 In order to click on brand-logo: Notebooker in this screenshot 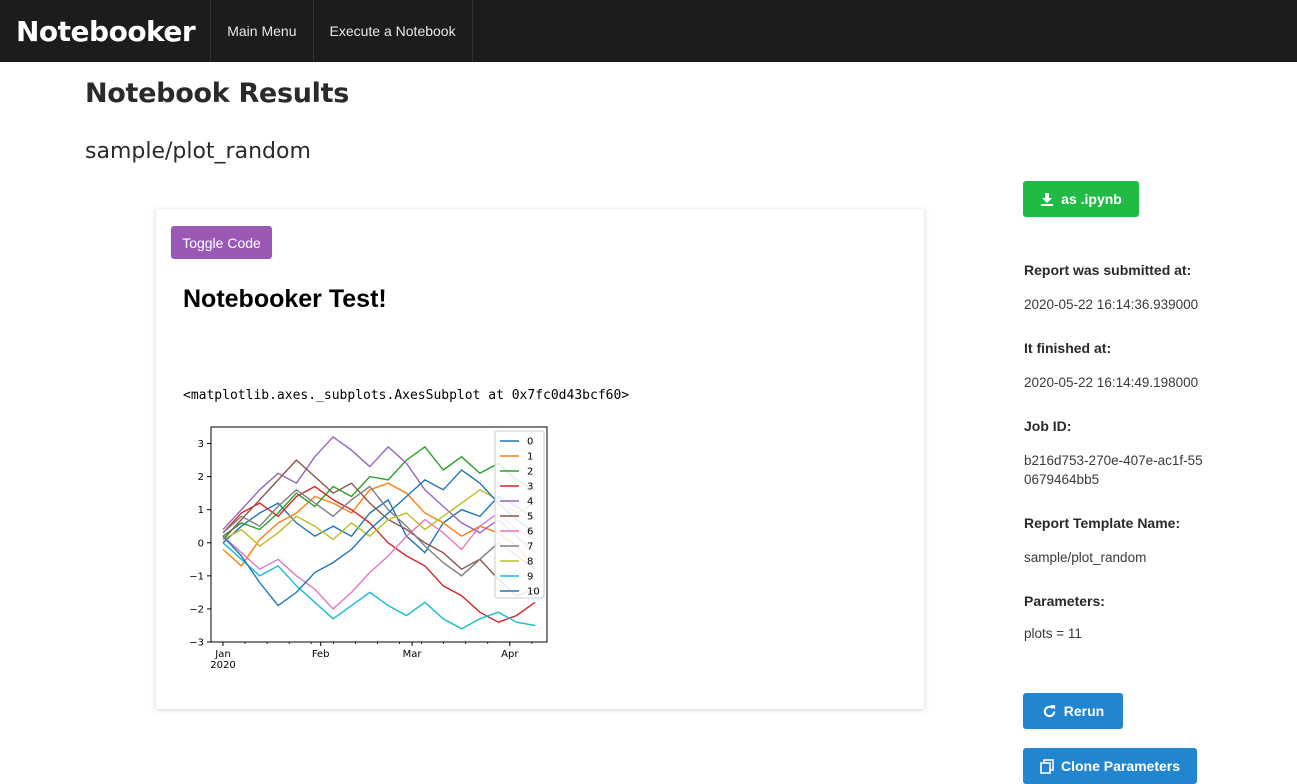, I will do `click(106, 31)`.